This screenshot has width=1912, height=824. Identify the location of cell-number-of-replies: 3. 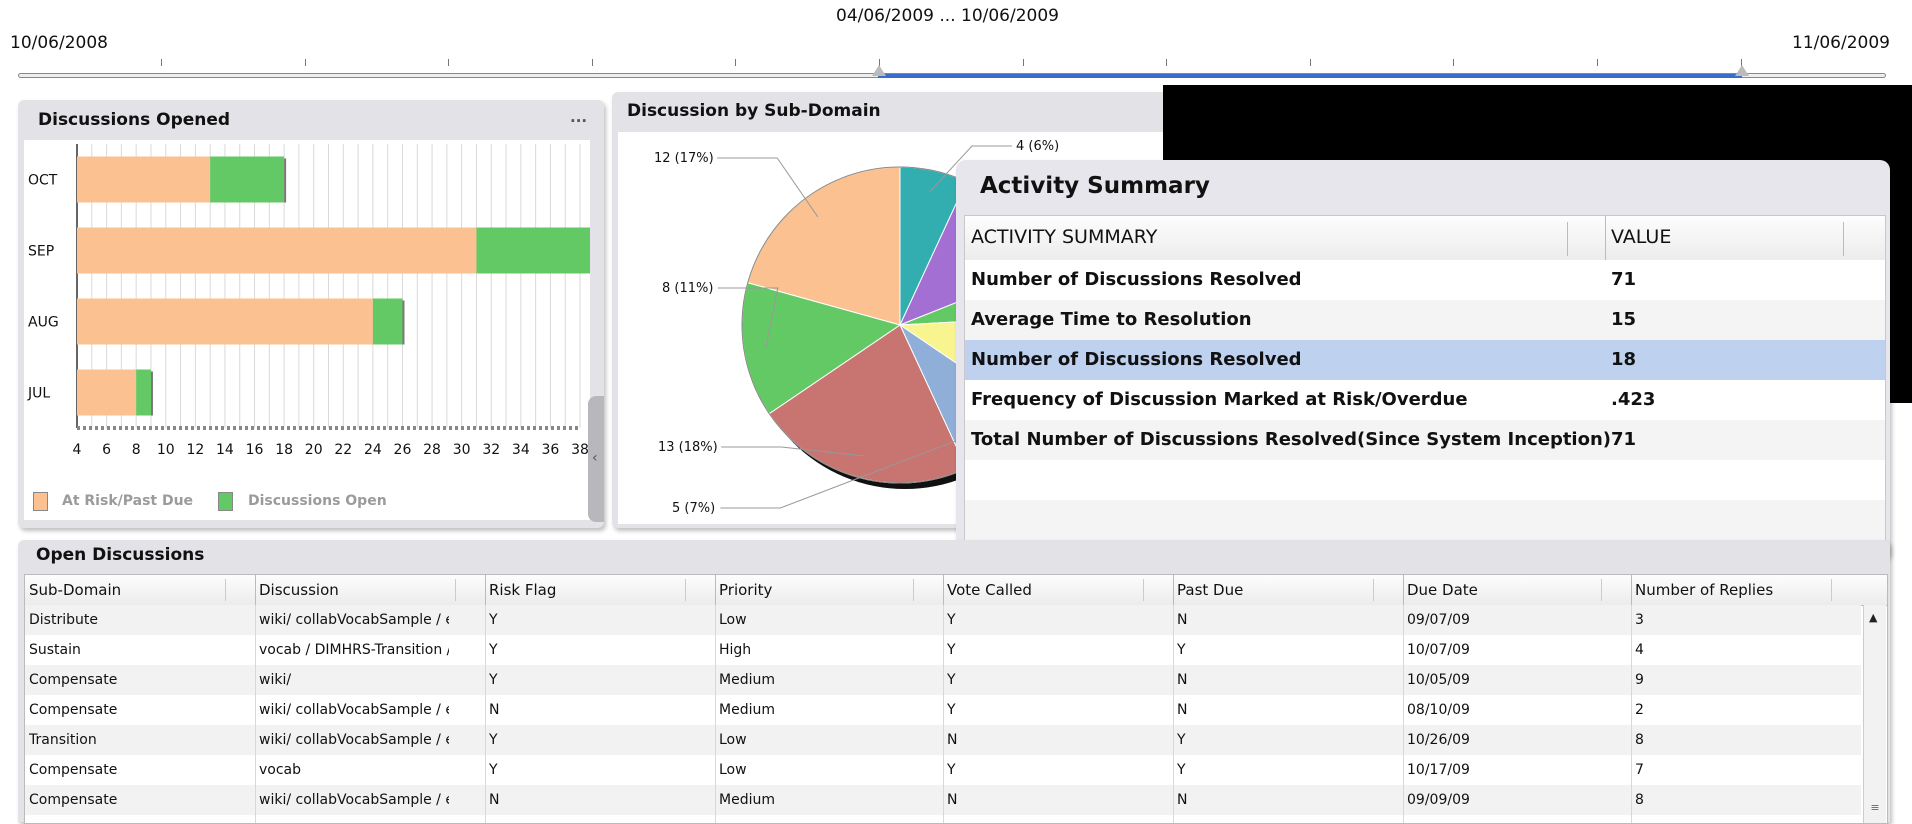
(1639, 620).